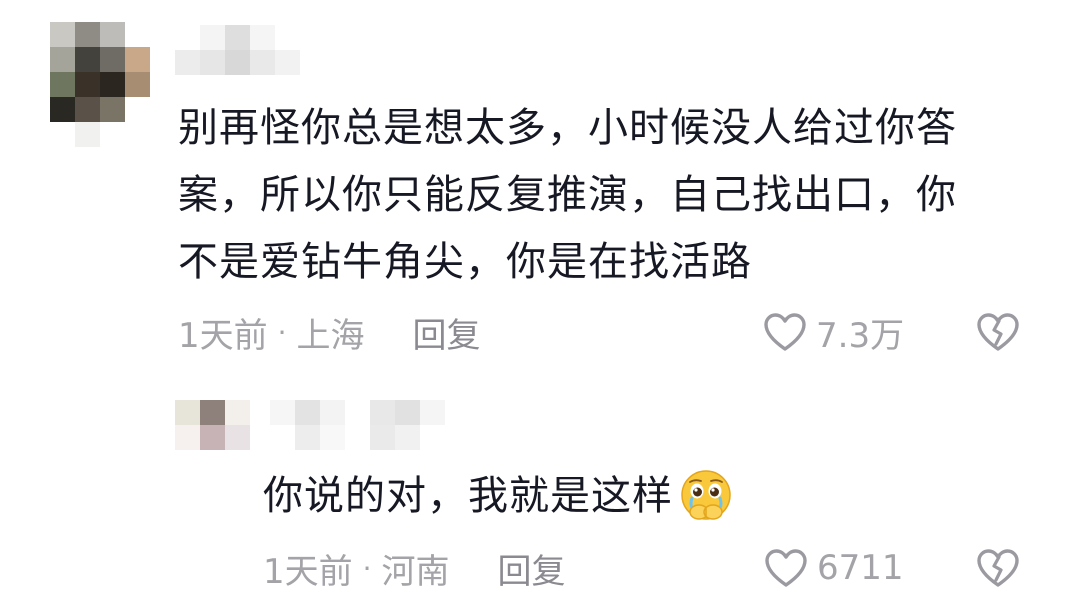 This screenshot has height=603, width=1080. Describe the element at coordinates (237, 50) in the screenshot. I see `commenter-username` at that location.